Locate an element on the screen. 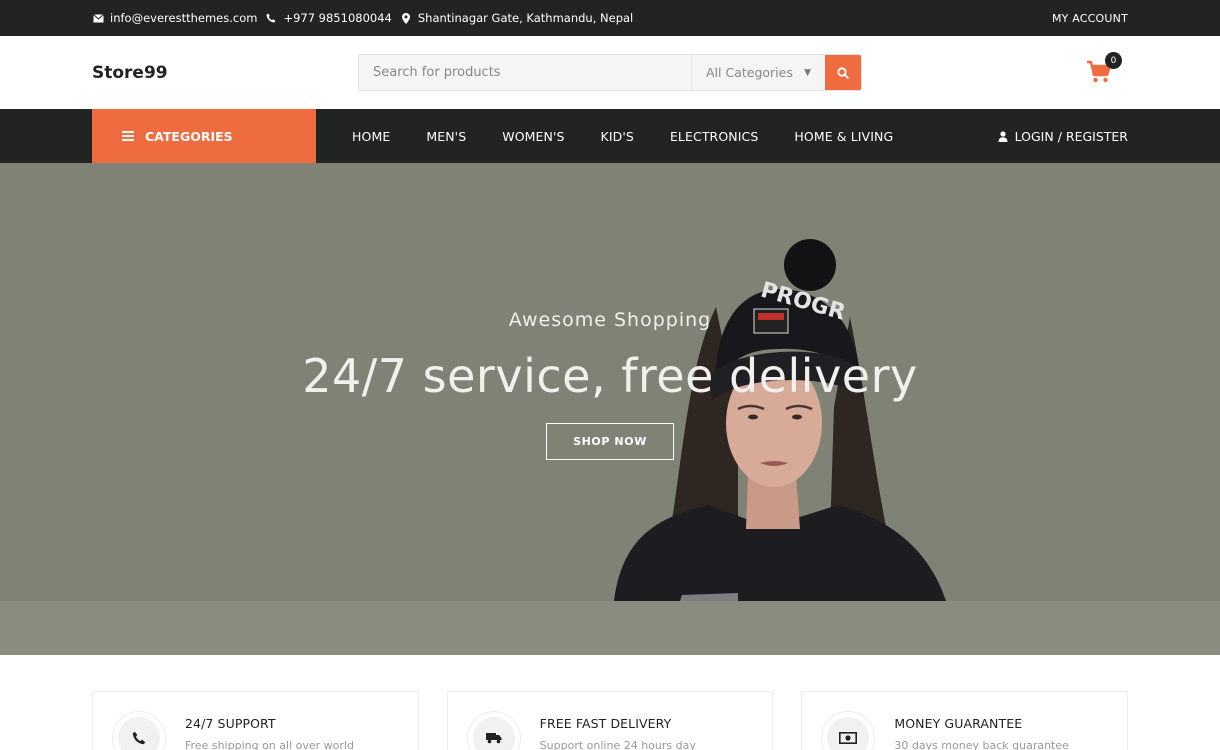 This screenshot has width=1220, height=750. category-select-value: All Categories is located at coordinates (749, 72).